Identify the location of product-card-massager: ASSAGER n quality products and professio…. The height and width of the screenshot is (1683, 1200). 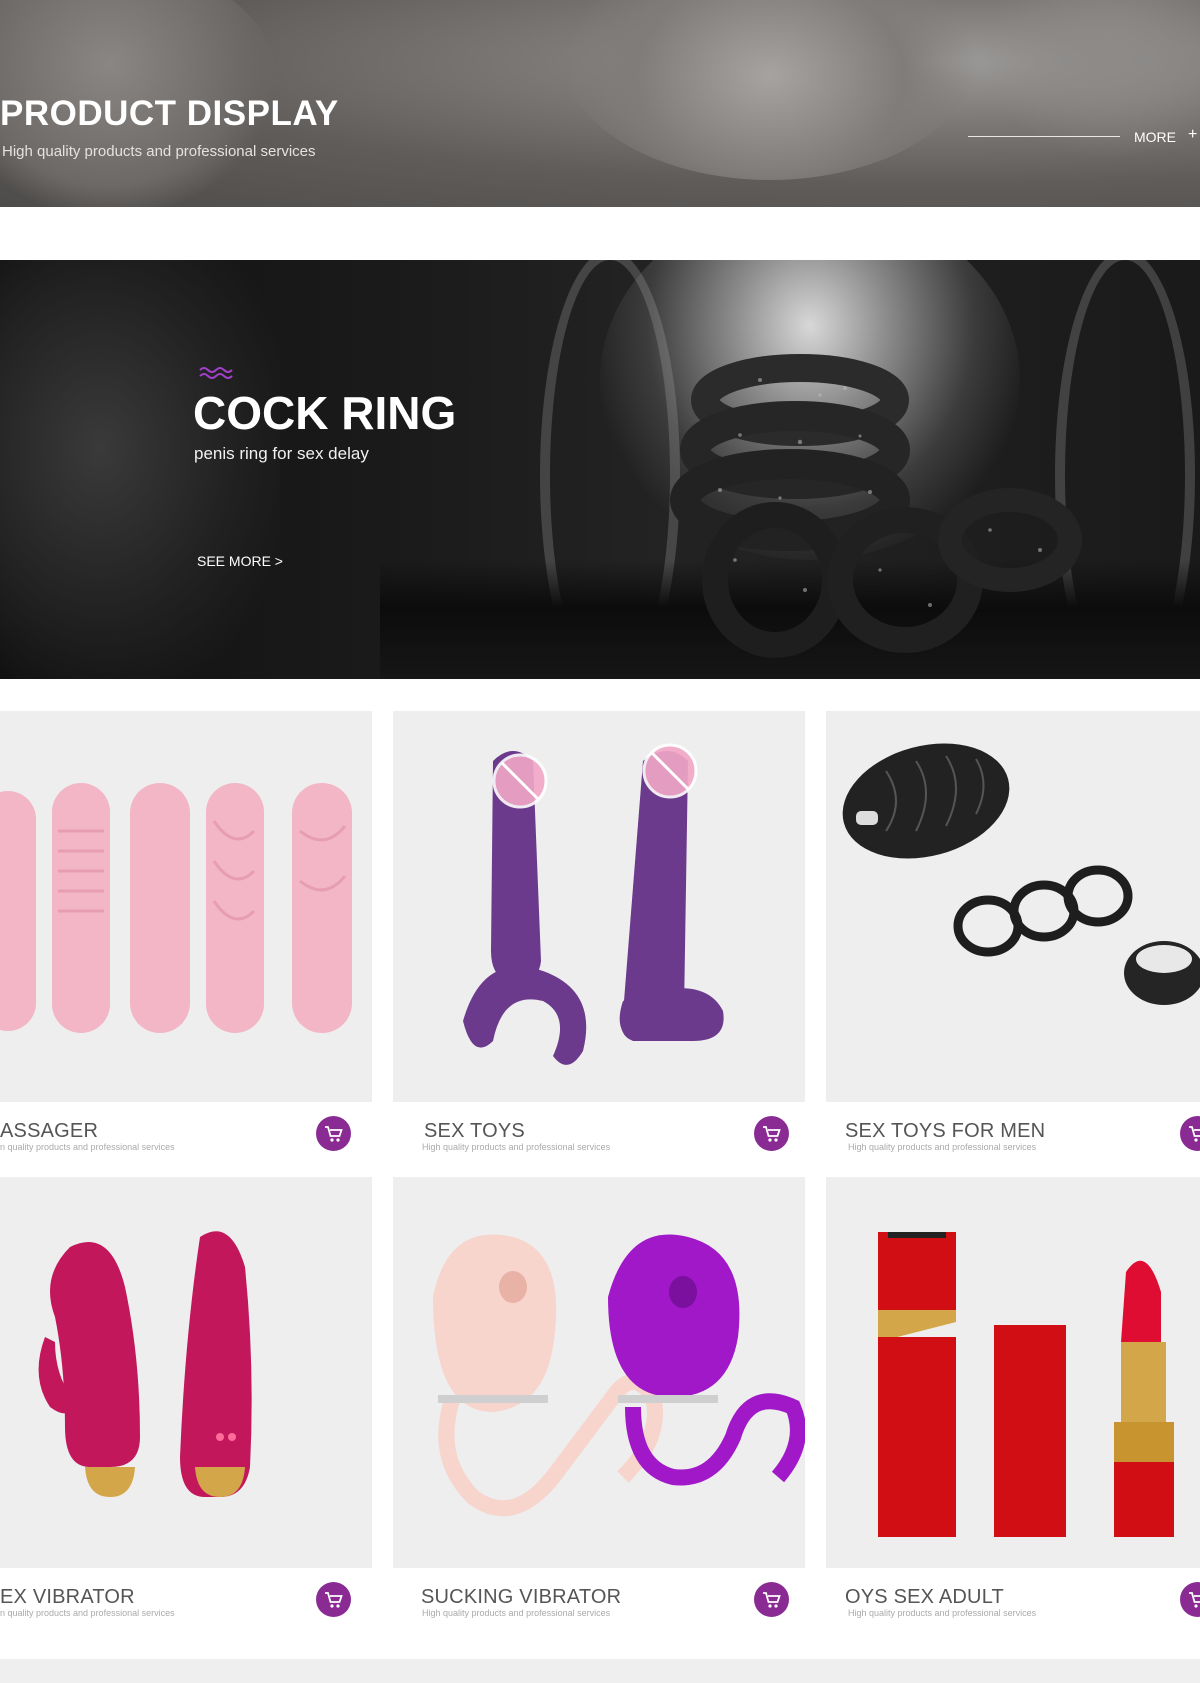
(186, 943).